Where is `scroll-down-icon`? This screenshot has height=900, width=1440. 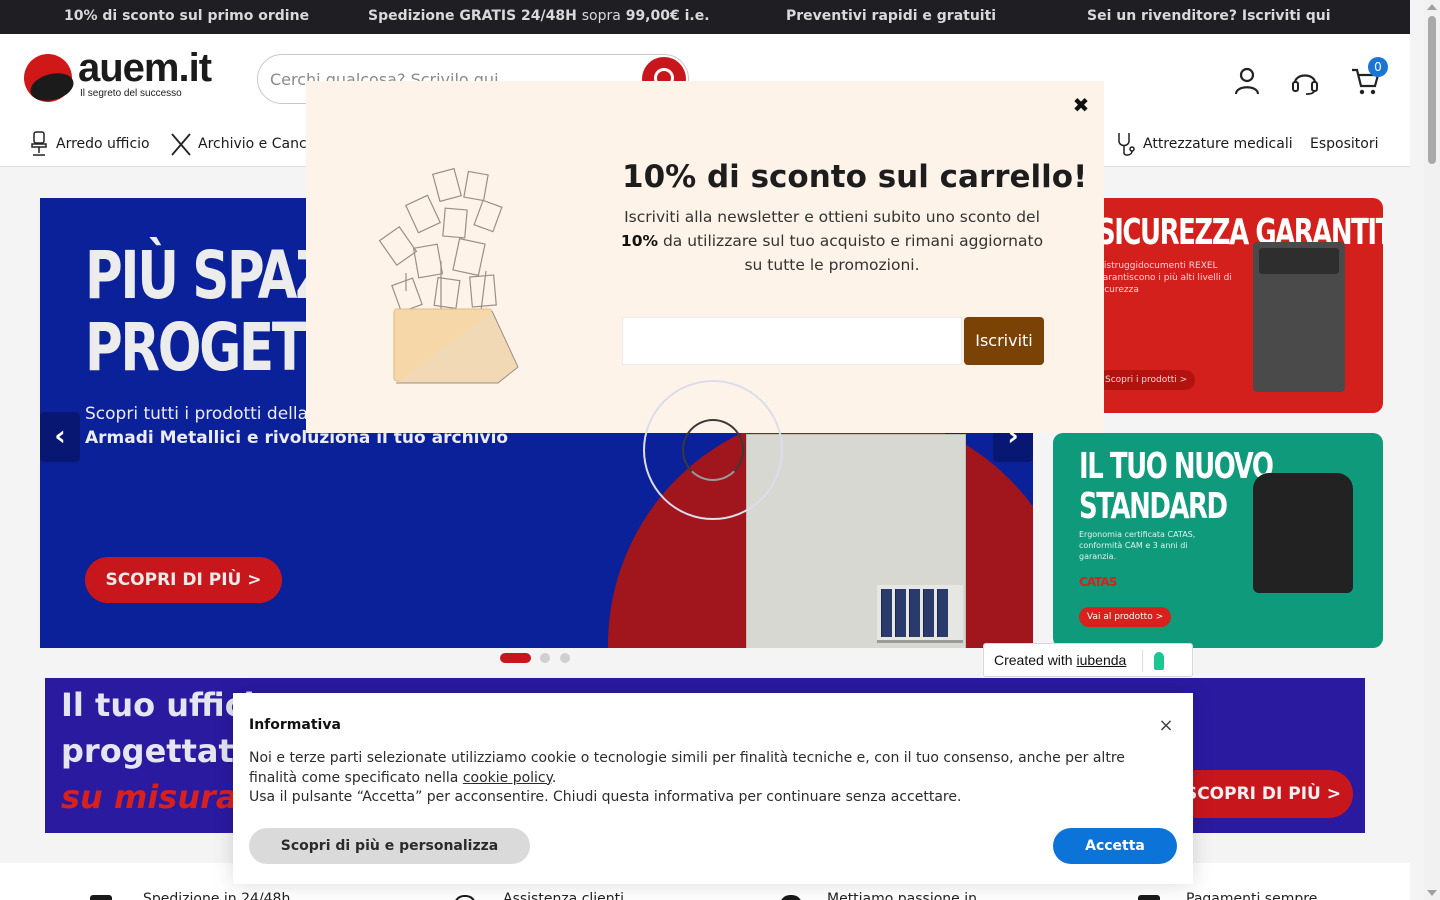 scroll-down-icon is located at coordinates (1432, 893).